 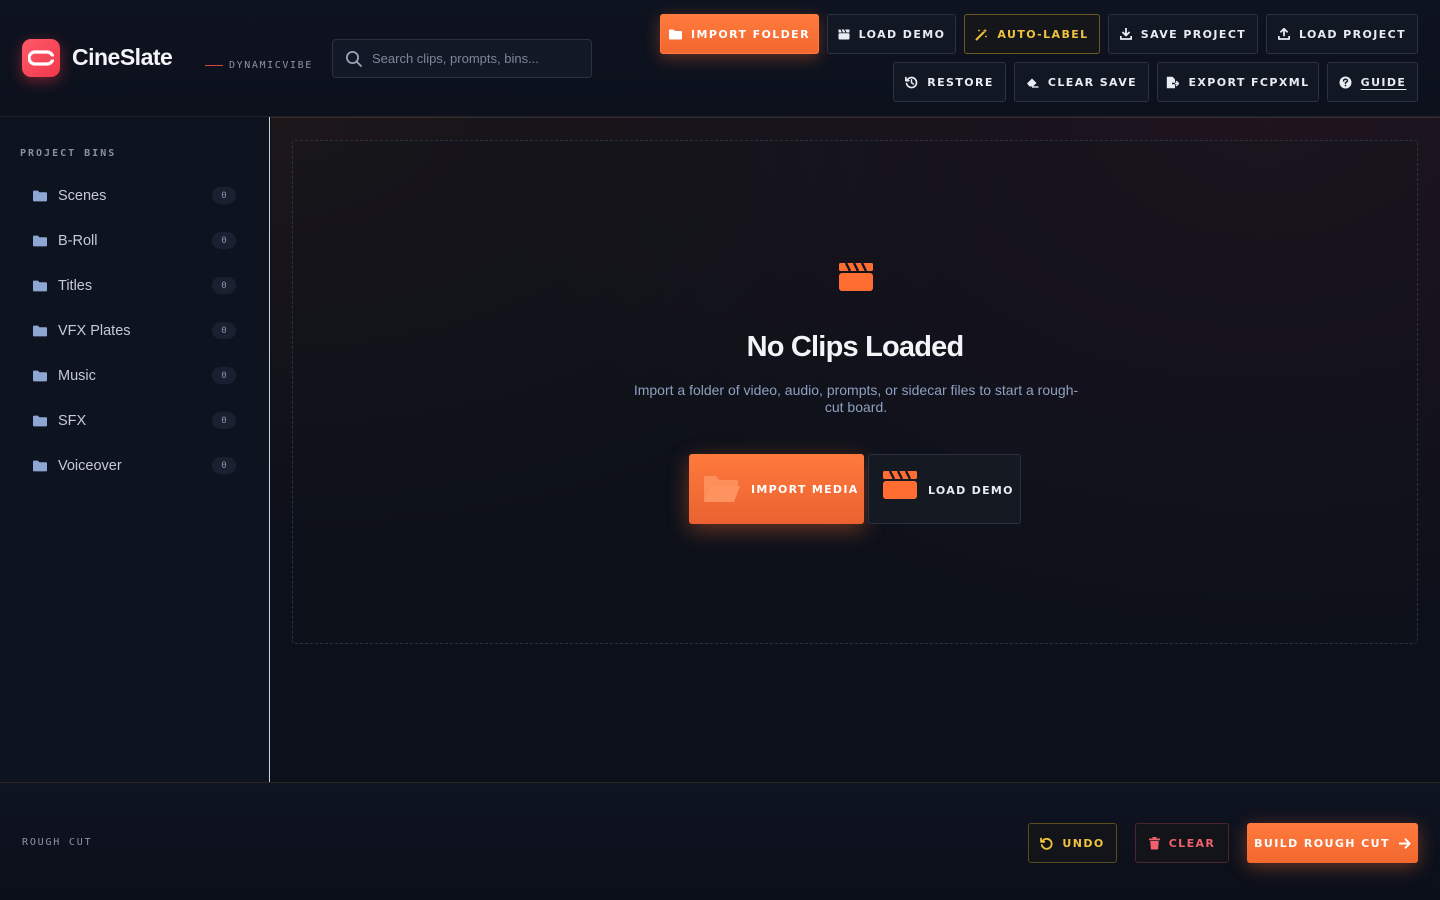 I want to click on empty-state-title: No Clips Loaded, so click(x=855, y=347).